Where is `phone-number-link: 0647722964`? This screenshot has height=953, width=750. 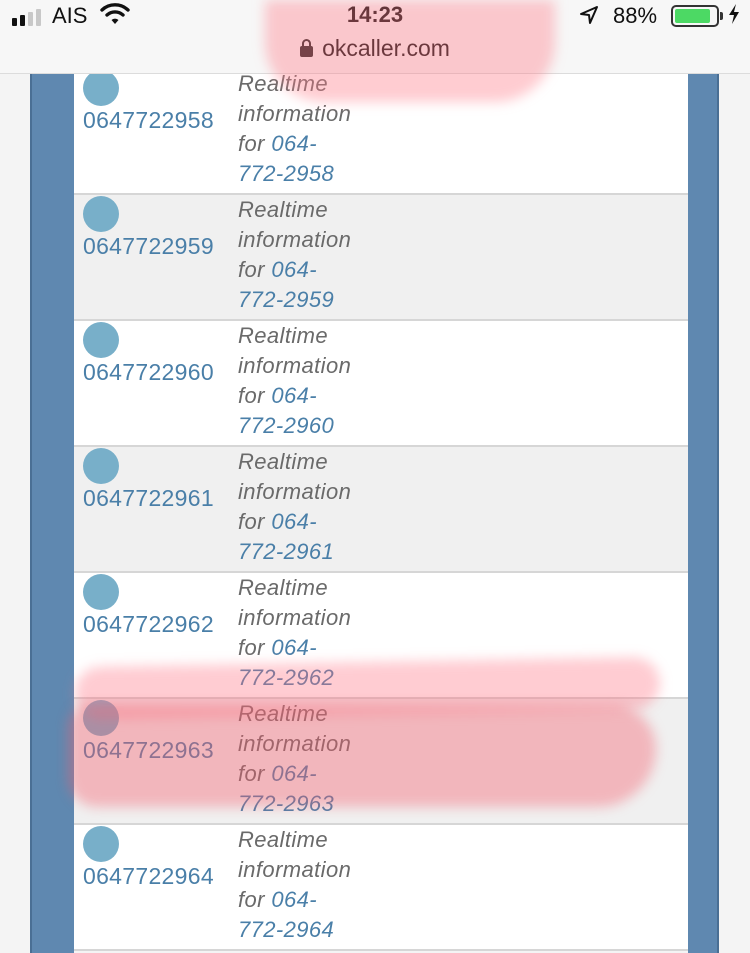
phone-number-link: 0647722964 is located at coordinates (148, 876).